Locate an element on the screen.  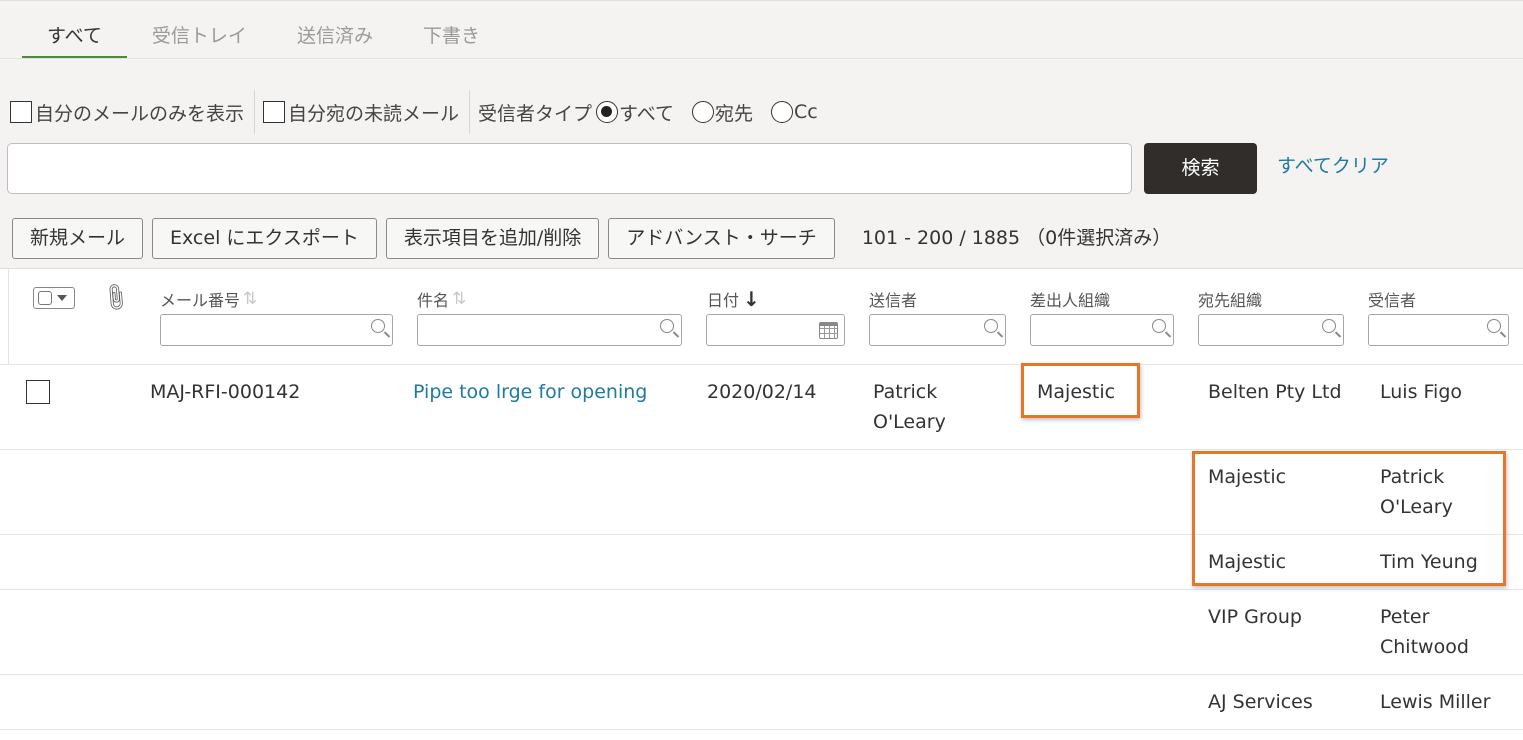
col-number-label: メール番号 is located at coordinates (200, 300).